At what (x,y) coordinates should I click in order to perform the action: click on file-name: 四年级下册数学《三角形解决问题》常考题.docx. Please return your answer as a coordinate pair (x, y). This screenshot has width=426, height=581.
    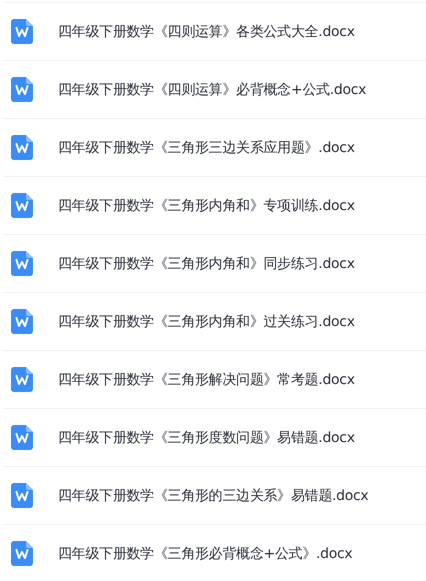
    Looking at the image, I should click on (206, 379).